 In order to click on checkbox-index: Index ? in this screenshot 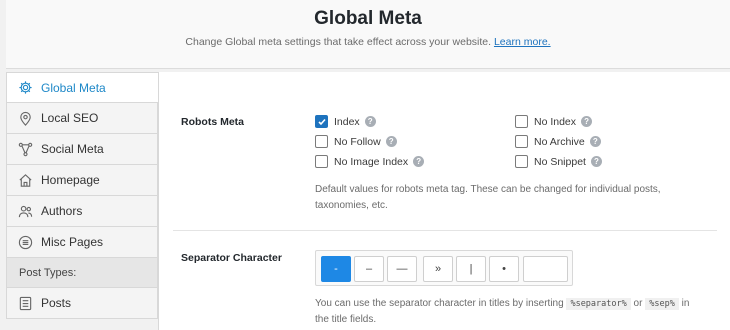, I will do `click(345, 121)`.